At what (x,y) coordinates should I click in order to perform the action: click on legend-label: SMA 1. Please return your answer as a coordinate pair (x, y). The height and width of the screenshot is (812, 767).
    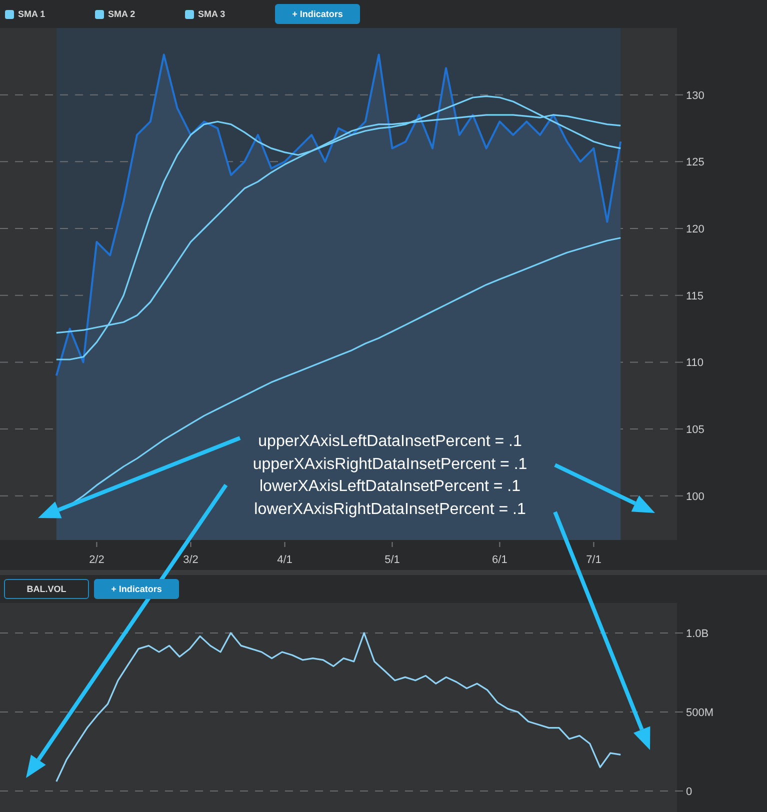
    Looking at the image, I should click on (32, 14).